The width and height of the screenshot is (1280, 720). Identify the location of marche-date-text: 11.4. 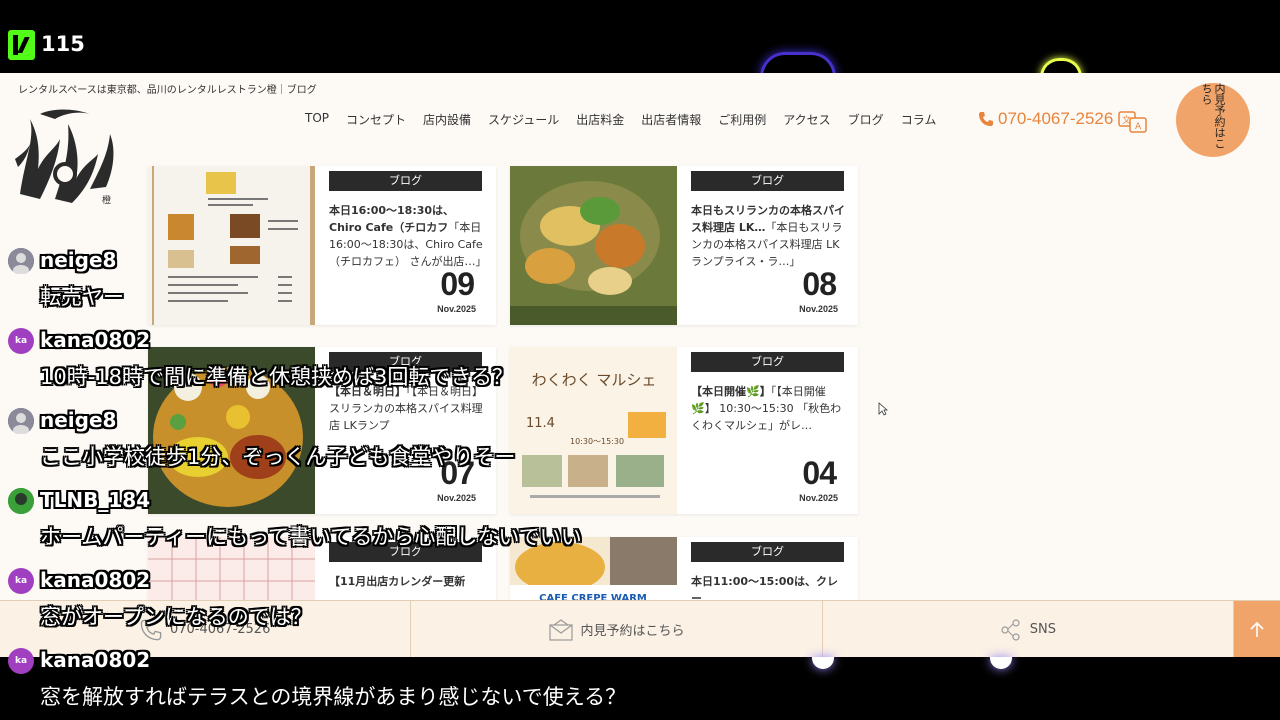
(540, 423).